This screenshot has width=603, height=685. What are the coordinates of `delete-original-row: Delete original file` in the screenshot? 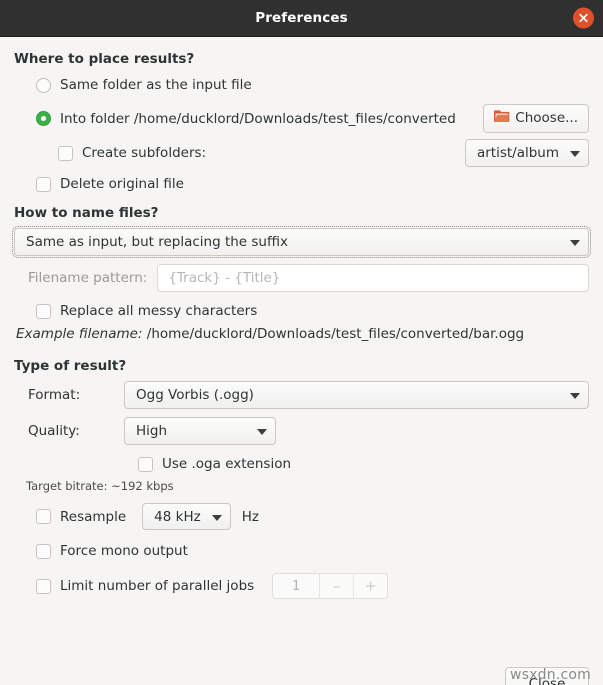 It's located at (312, 184).